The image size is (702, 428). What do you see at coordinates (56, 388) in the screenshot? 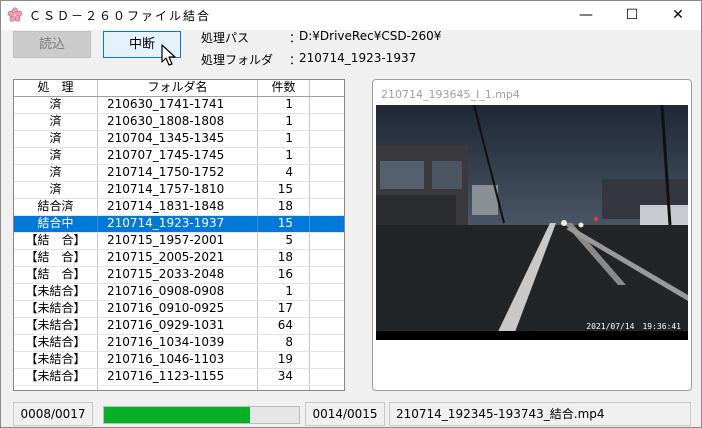
I see `row-status` at bounding box center [56, 388].